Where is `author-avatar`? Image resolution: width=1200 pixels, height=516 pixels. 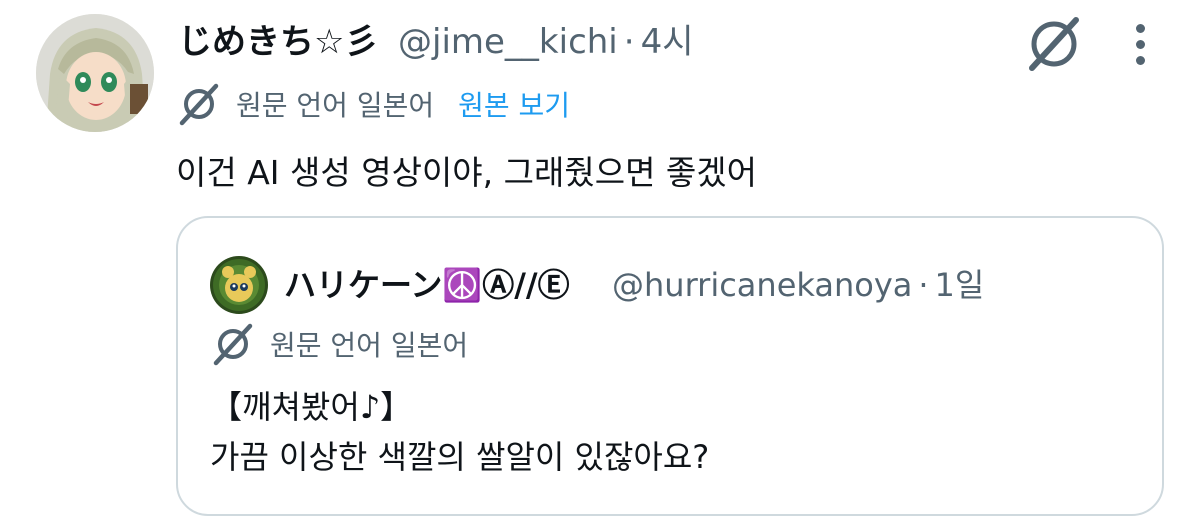 author-avatar is located at coordinates (95, 73).